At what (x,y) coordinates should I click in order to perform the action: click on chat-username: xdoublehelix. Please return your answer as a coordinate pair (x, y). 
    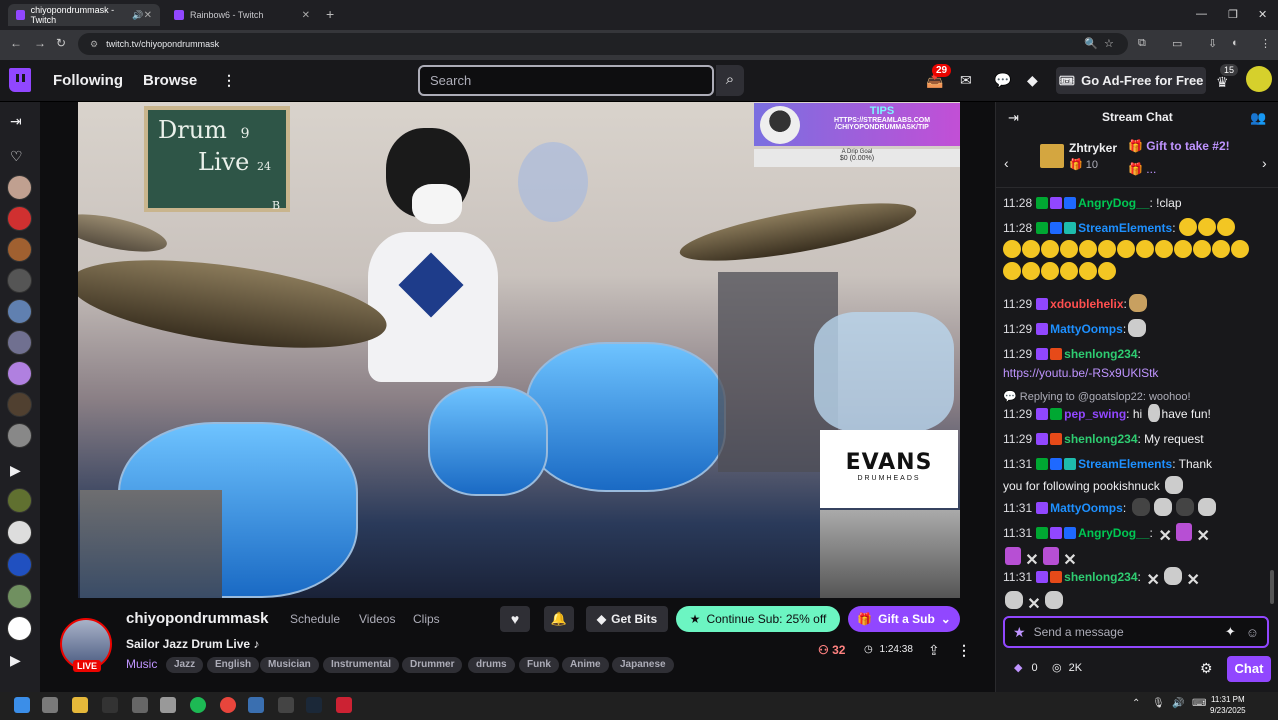
    Looking at the image, I should click on (1086, 304).